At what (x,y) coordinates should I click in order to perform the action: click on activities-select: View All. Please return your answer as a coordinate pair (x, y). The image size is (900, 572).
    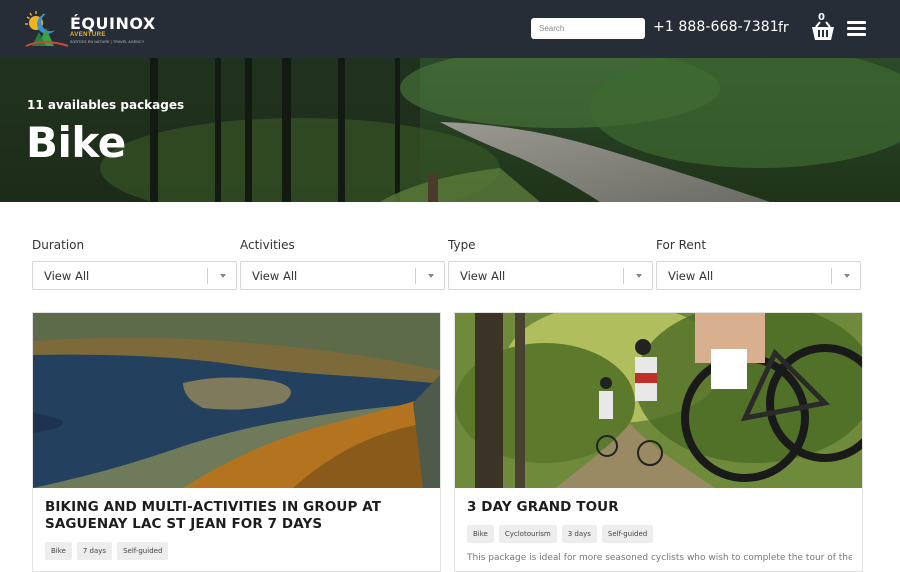
    Looking at the image, I should click on (342, 275).